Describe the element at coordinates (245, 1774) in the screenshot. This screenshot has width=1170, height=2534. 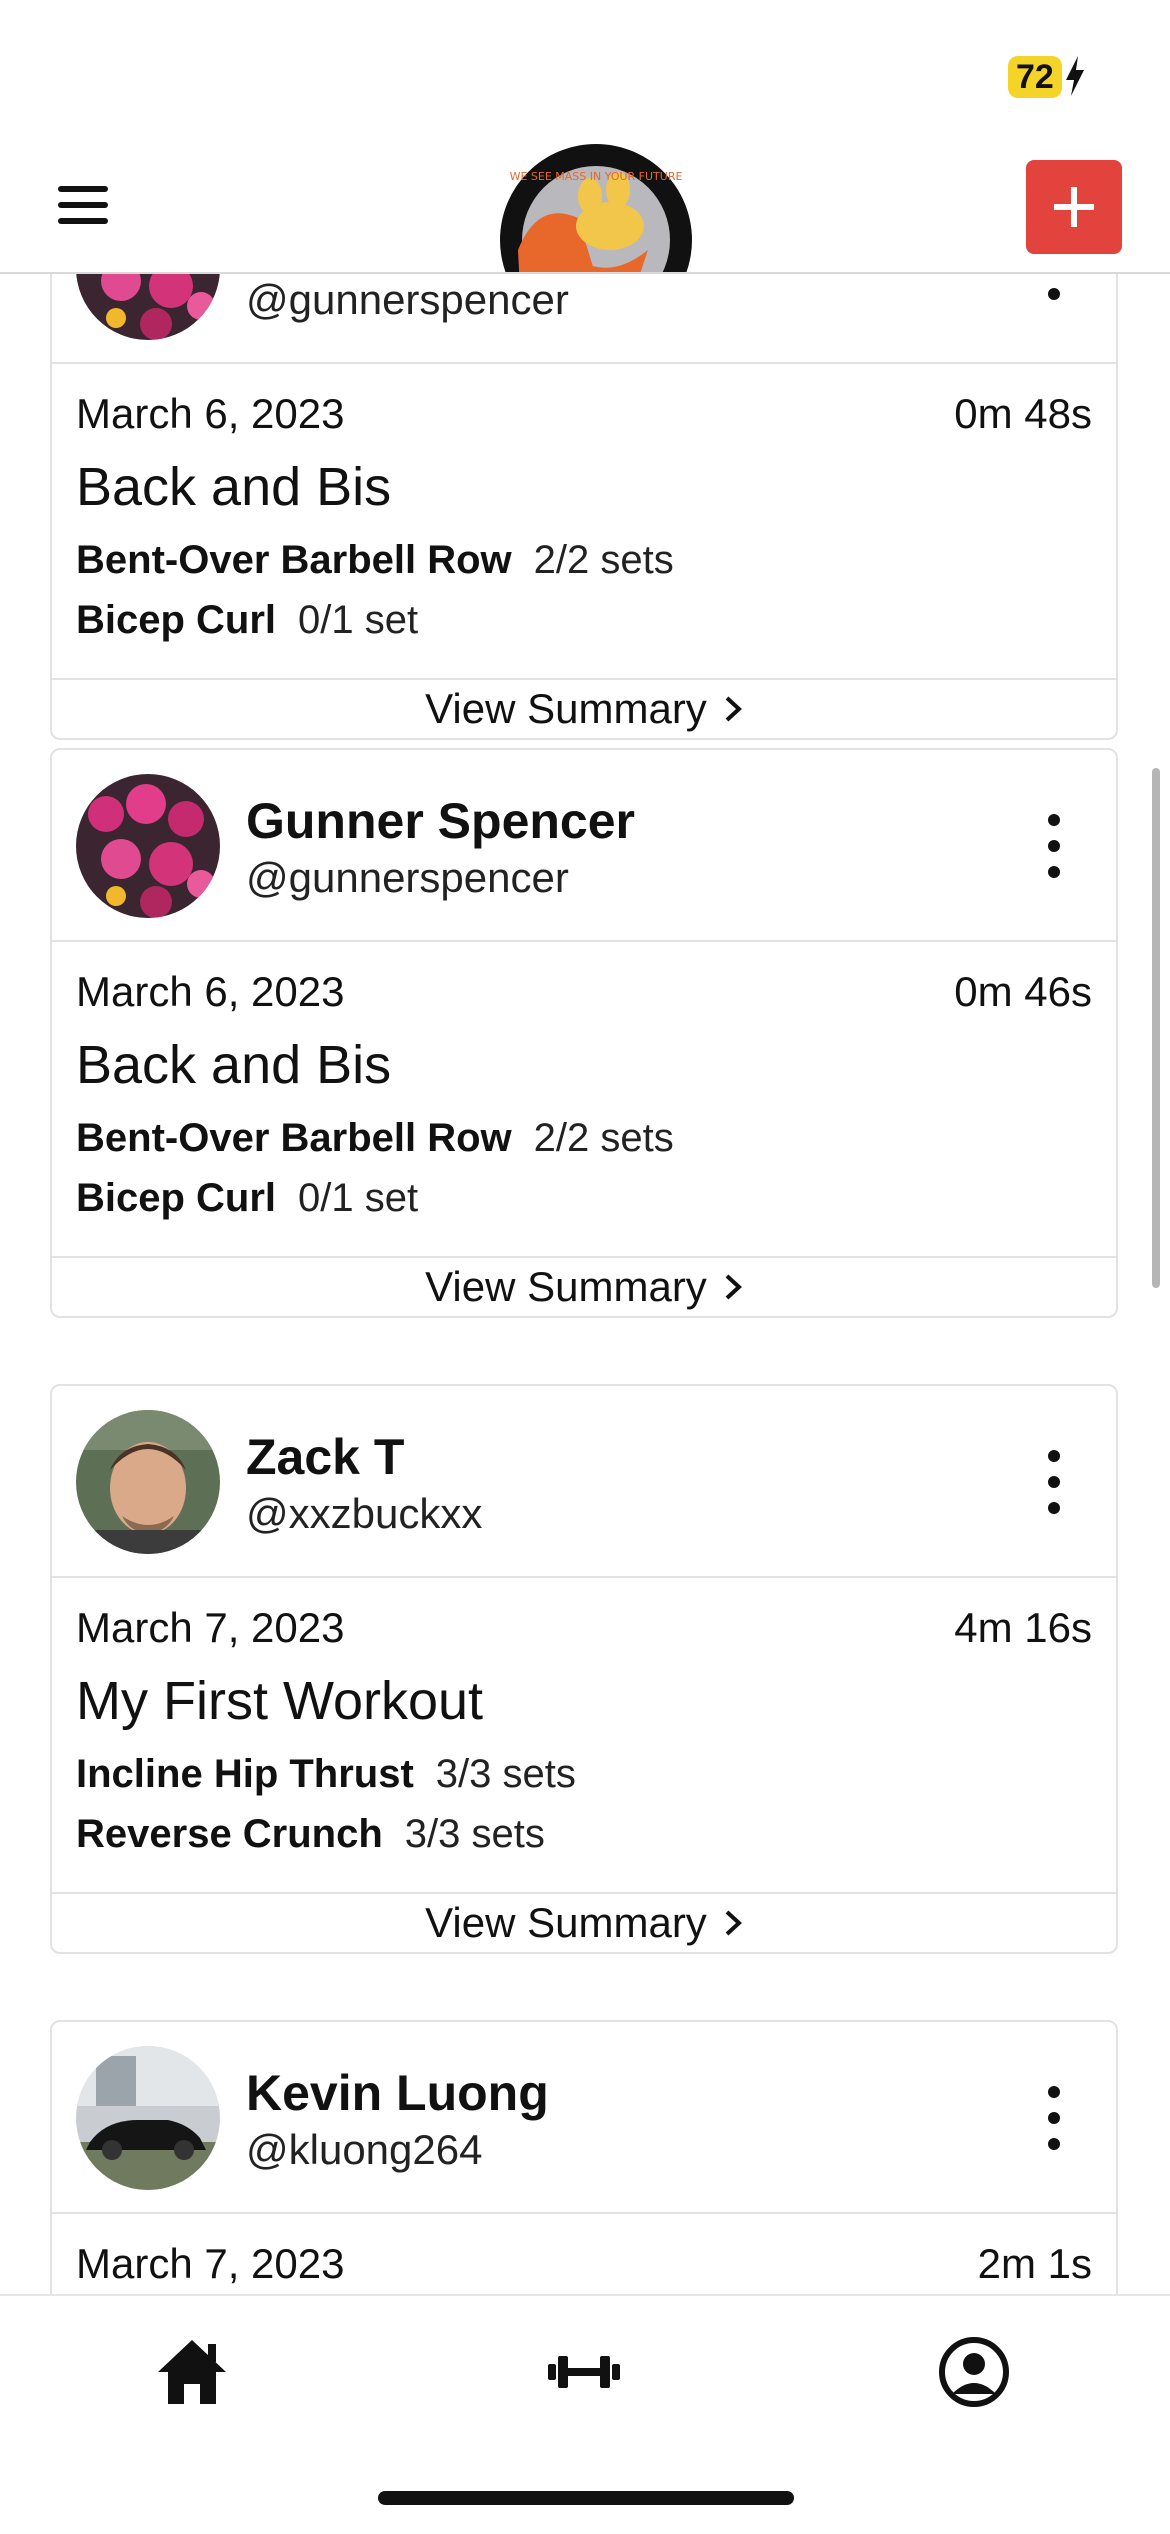
I see `exercise-name: Incline Hip Thrust` at that location.